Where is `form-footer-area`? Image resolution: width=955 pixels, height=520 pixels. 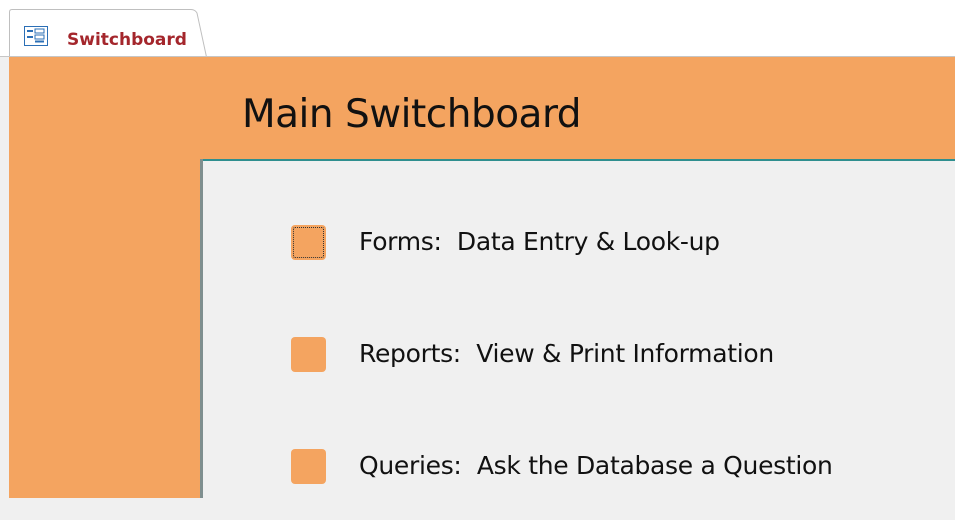
form-footer-area is located at coordinates (477, 509).